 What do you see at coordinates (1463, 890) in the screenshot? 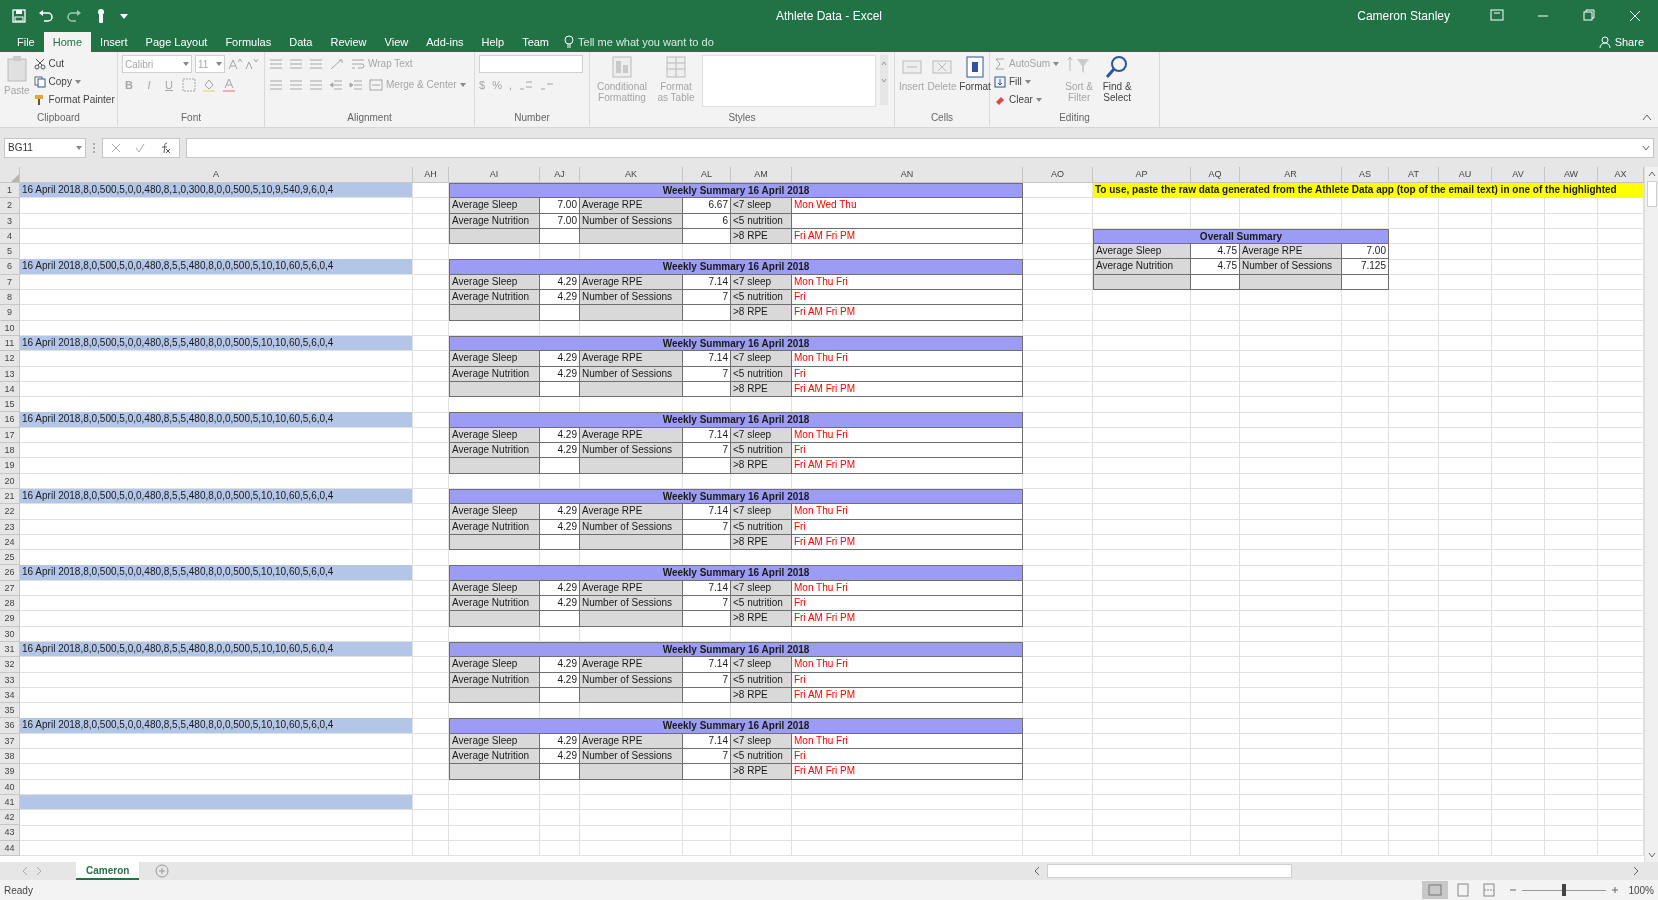
I see `page-layout-icon` at bounding box center [1463, 890].